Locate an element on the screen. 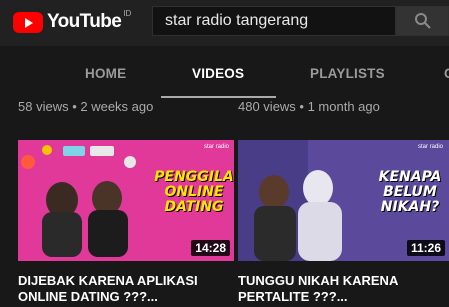 This screenshot has height=307, width=449. thumb-1-caption-line2: ONLINE is located at coordinates (194, 192).